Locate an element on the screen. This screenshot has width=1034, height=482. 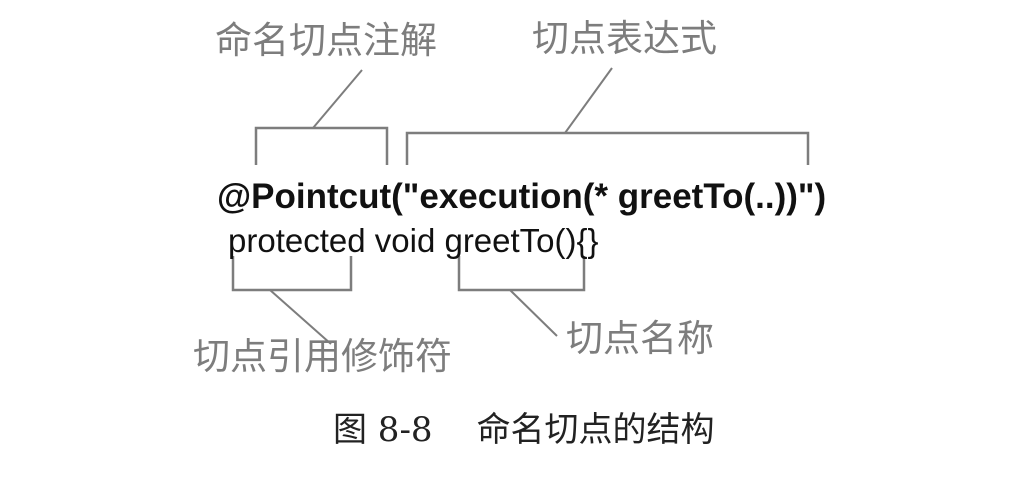
pointcut-expression-label: 切点表达式 is located at coordinates (624, 38).